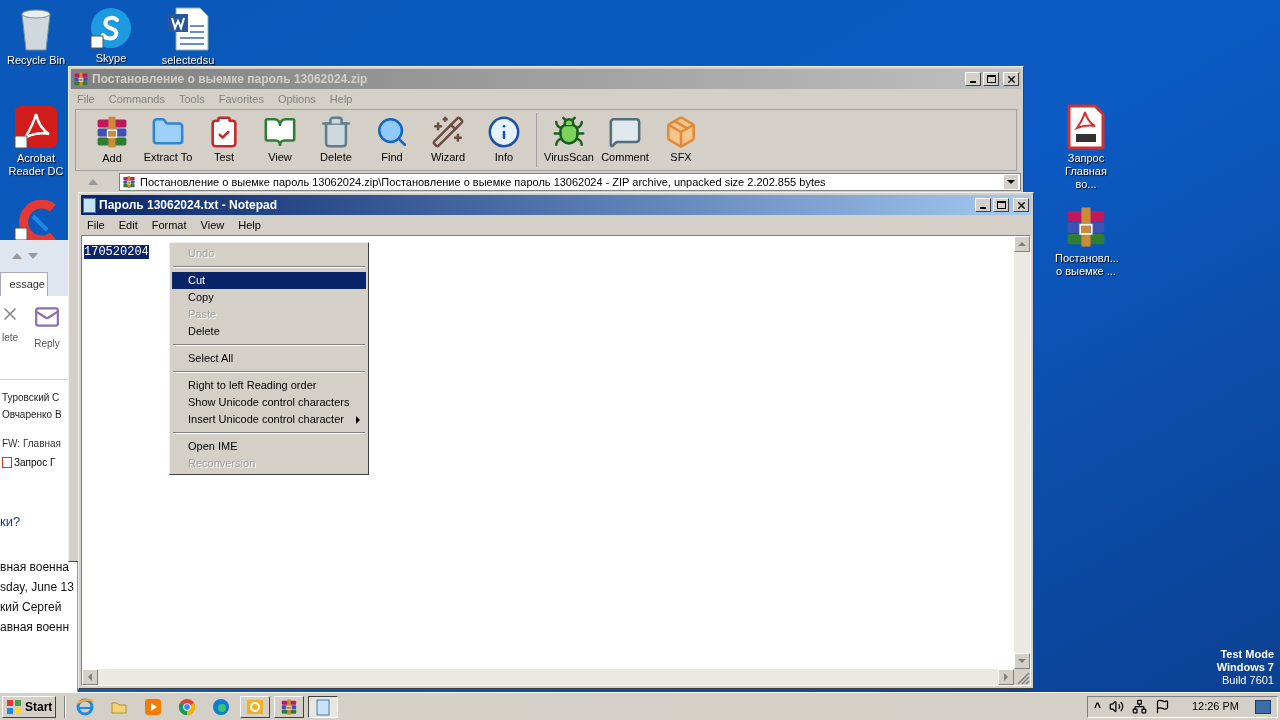 The image size is (1280, 720). Describe the element at coordinates (10, 324) in the screenshot. I see `delete-button: lete` at that location.